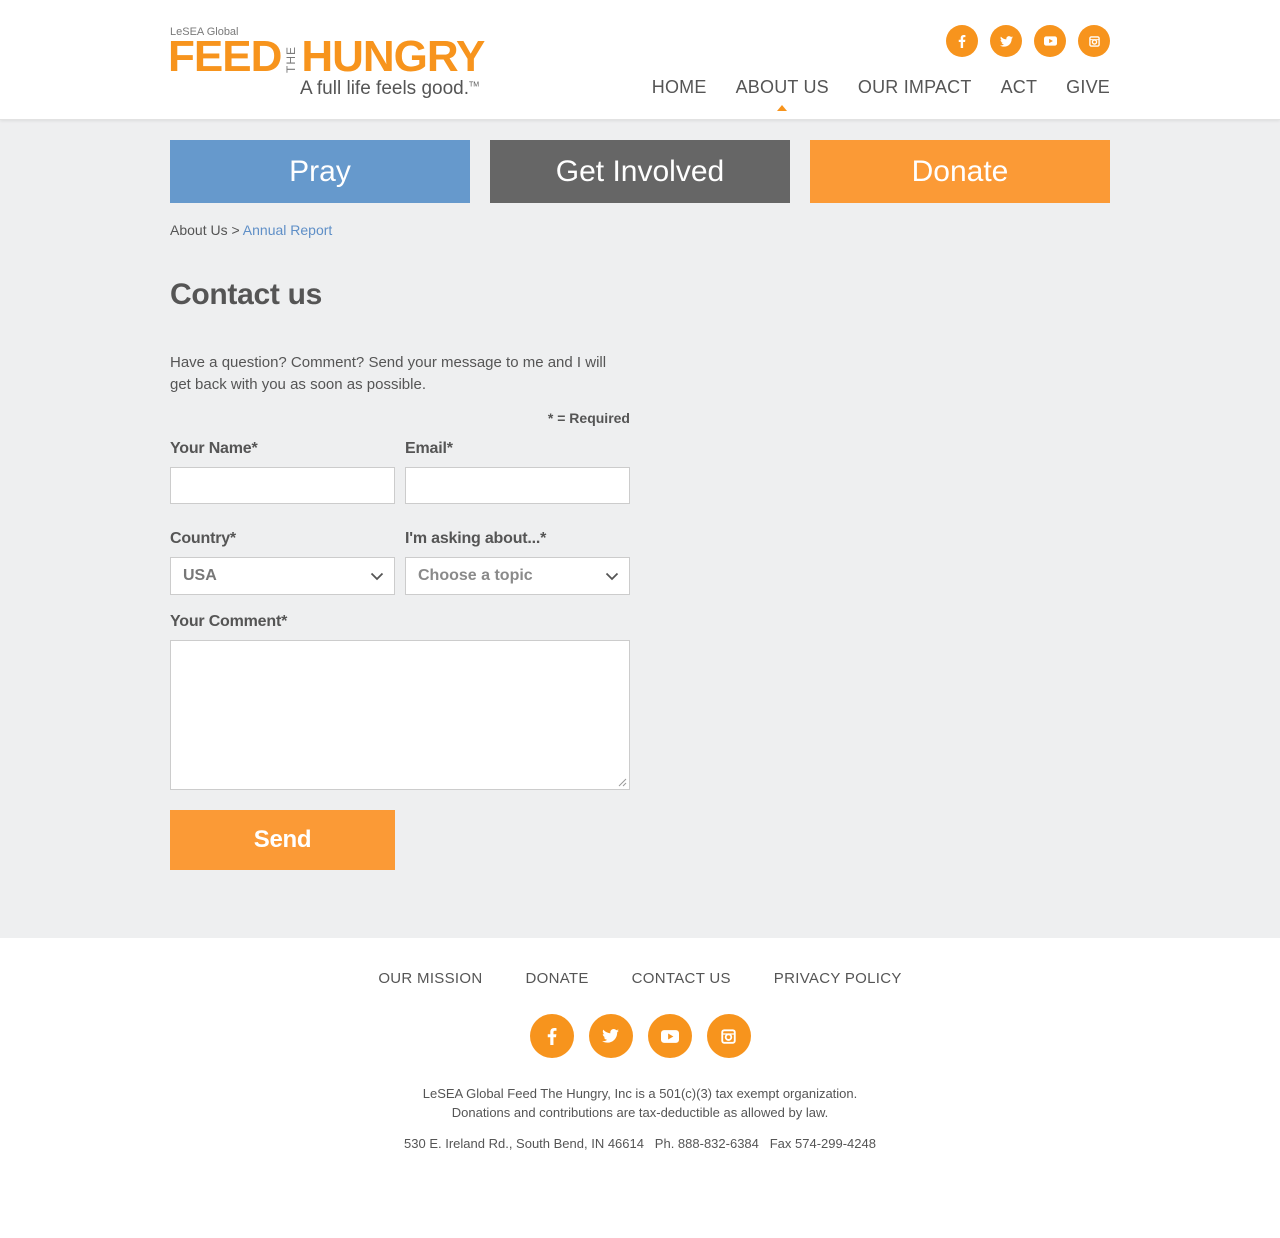  Describe the element at coordinates (476, 538) in the screenshot. I see `topic-label: I'm asking about...*` at that location.